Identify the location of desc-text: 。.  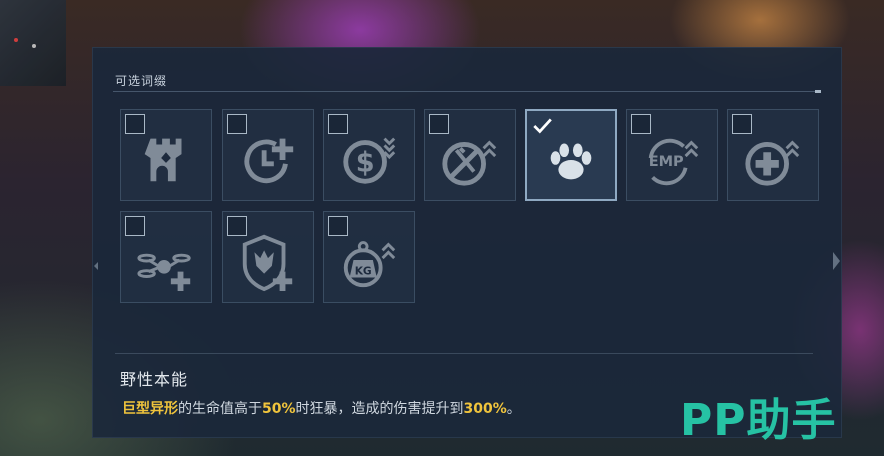
(513, 409).